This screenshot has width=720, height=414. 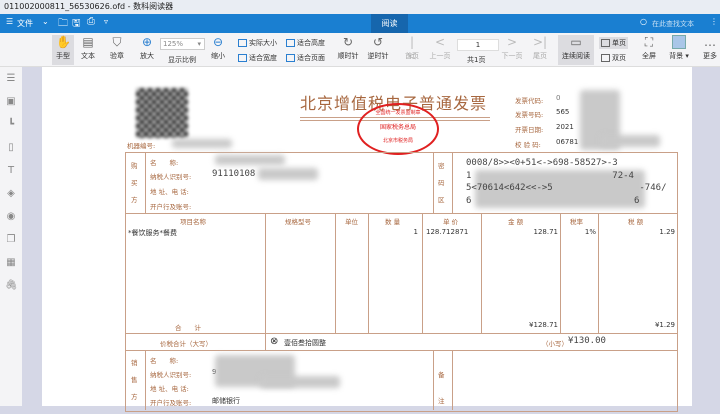 I want to click on code-value: 0, so click(x=558, y=98).